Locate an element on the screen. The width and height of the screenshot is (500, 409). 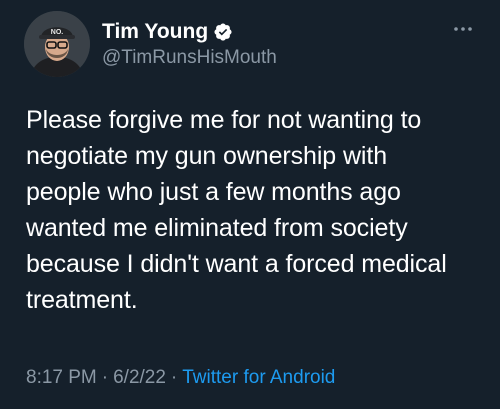
more-options-icon is located at coordinates (463, 28).